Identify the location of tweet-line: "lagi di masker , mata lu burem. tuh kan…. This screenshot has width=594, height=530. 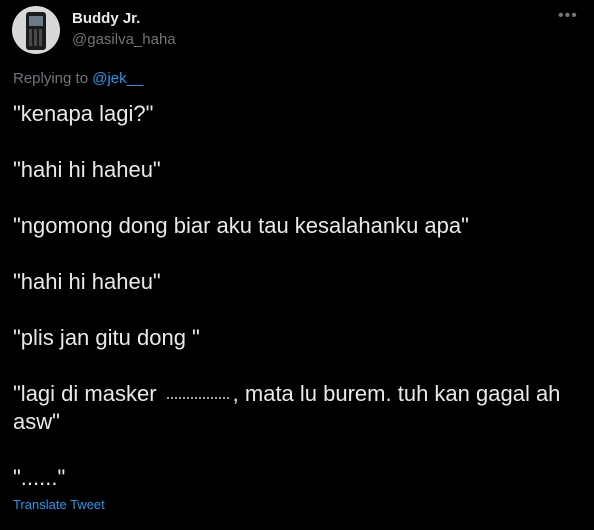
(298, 408).